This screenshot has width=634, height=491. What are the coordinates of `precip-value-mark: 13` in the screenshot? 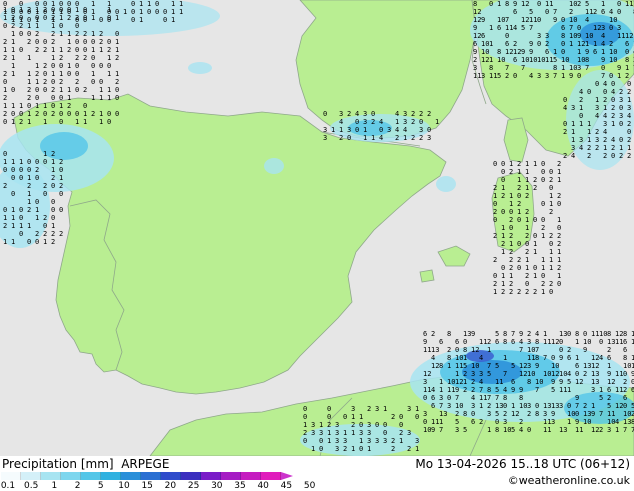 It's located at (595, 382).